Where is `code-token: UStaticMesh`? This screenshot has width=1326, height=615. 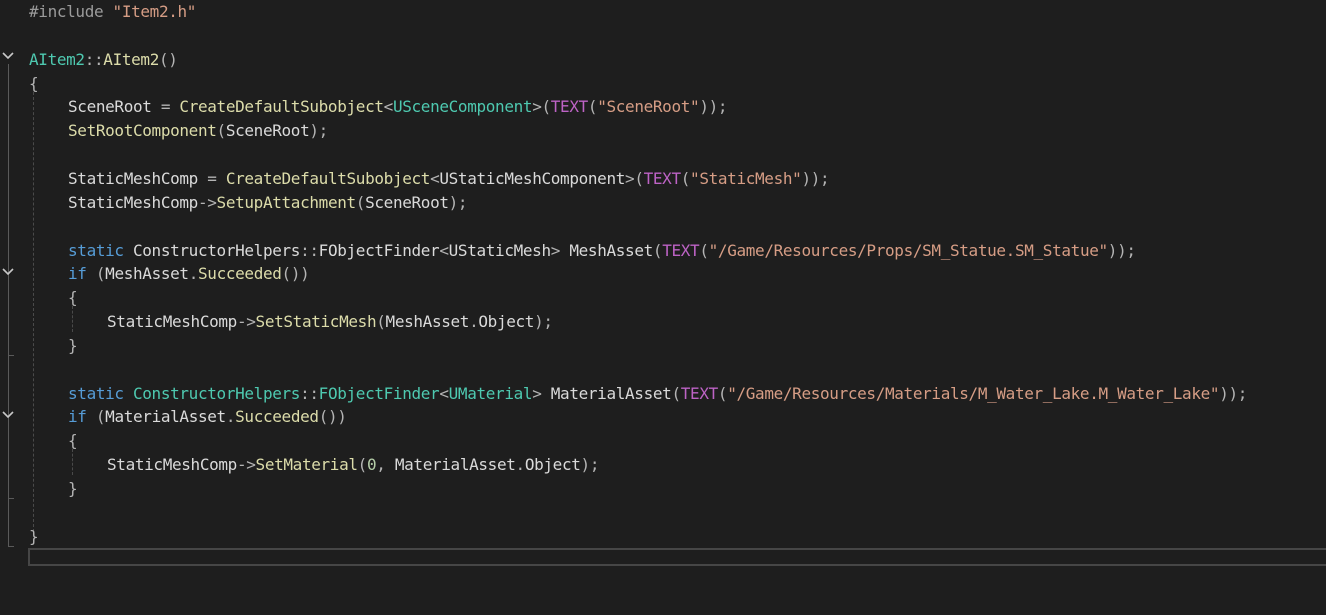 code-token: UStaticMesh is located at coordinates (499, 250).